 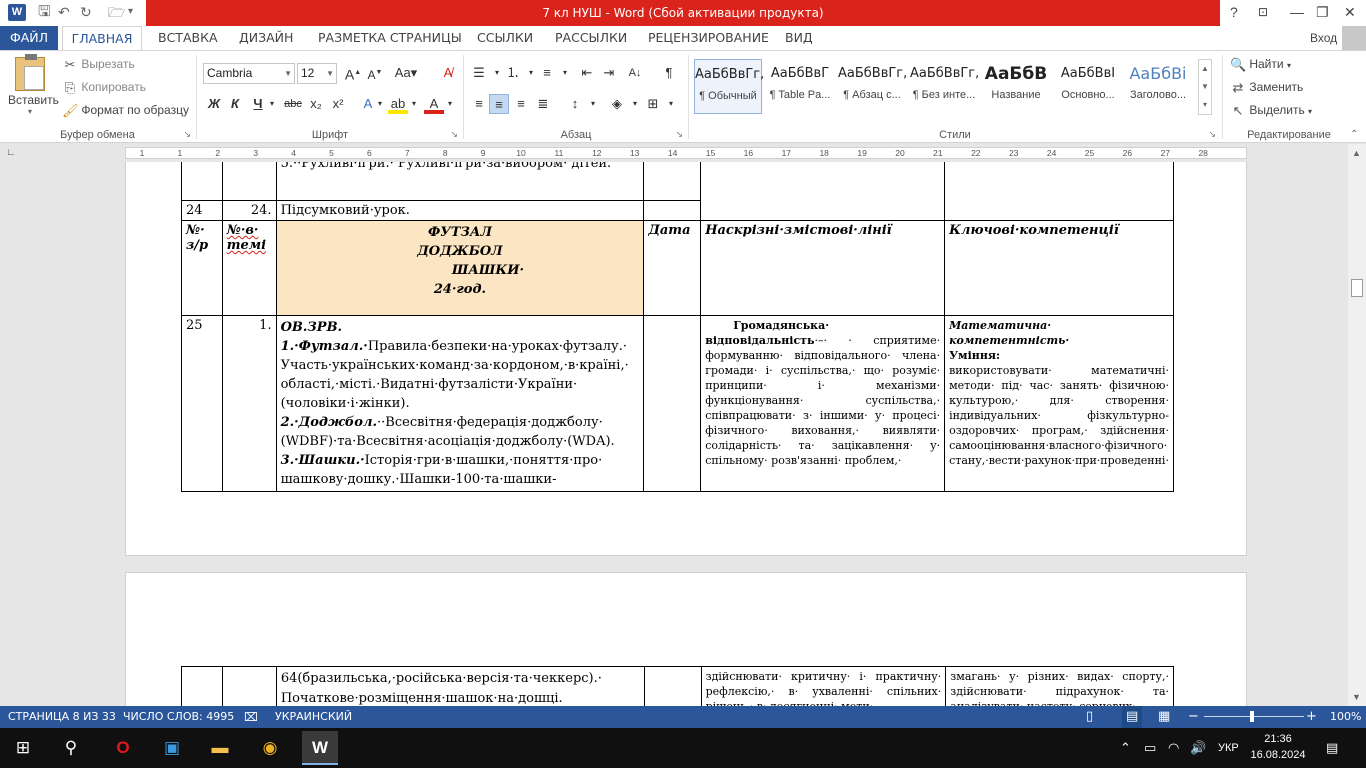 I want to click on zoom-slider-handle, so click(x=1252, y=716).